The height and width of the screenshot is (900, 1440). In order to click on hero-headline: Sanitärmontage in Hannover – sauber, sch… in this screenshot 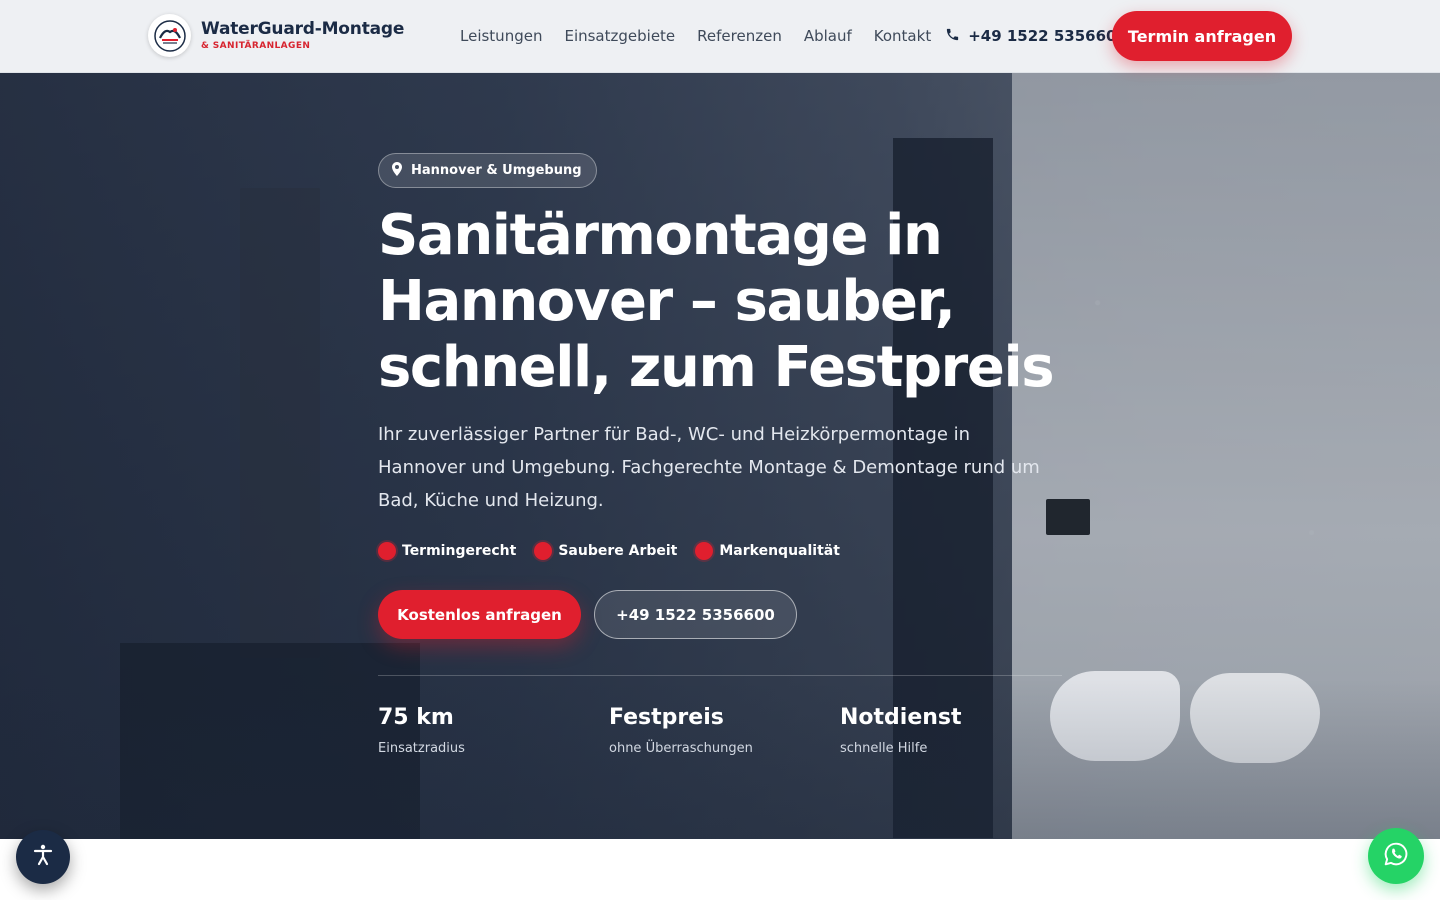, I will do `click(716, 301)`.